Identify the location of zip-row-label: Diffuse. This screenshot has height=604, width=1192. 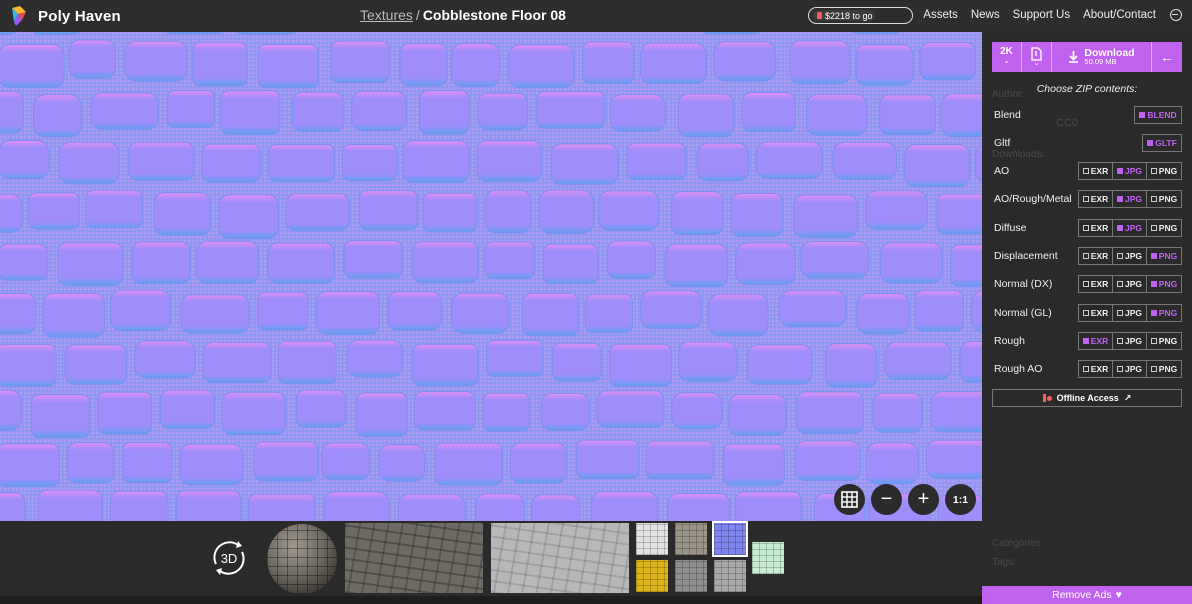
(1010, 227).